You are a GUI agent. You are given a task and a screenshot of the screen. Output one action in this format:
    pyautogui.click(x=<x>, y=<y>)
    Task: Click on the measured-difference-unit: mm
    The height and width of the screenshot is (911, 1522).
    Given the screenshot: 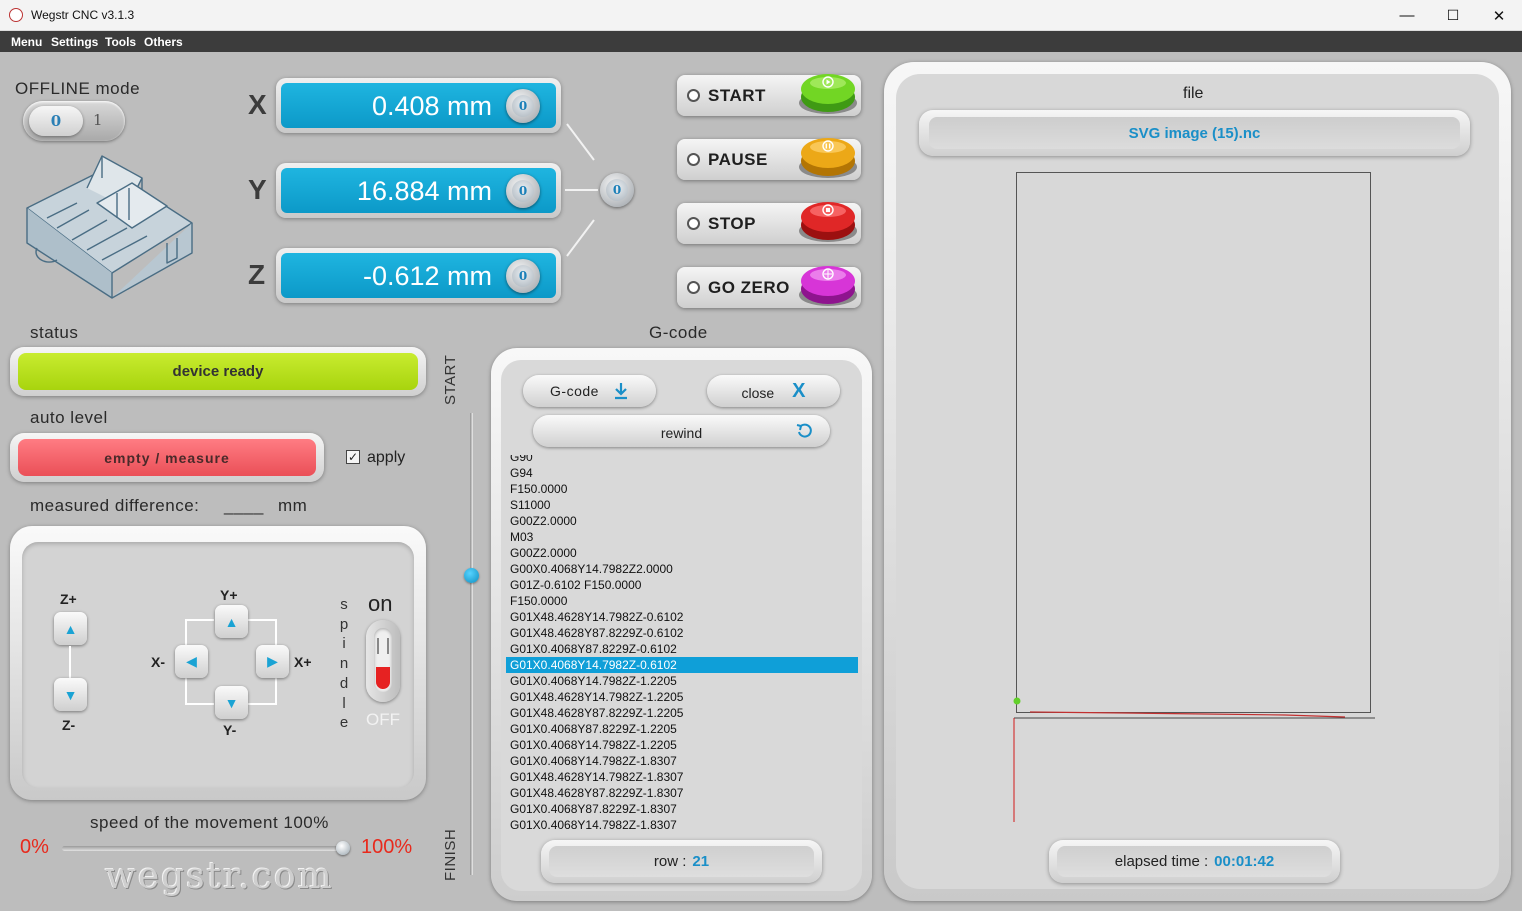 What is the action you would take?
    pyautogui.click(x=293, y=505)
    